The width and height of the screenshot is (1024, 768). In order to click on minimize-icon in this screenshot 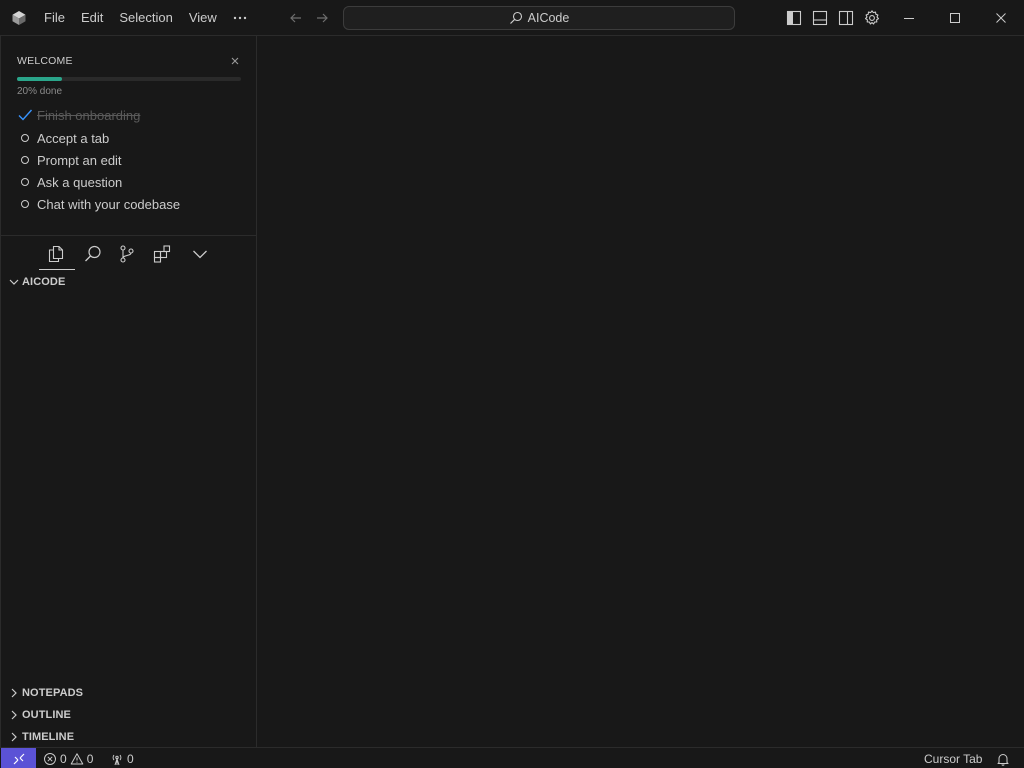, I will do `click(909, 18)`.